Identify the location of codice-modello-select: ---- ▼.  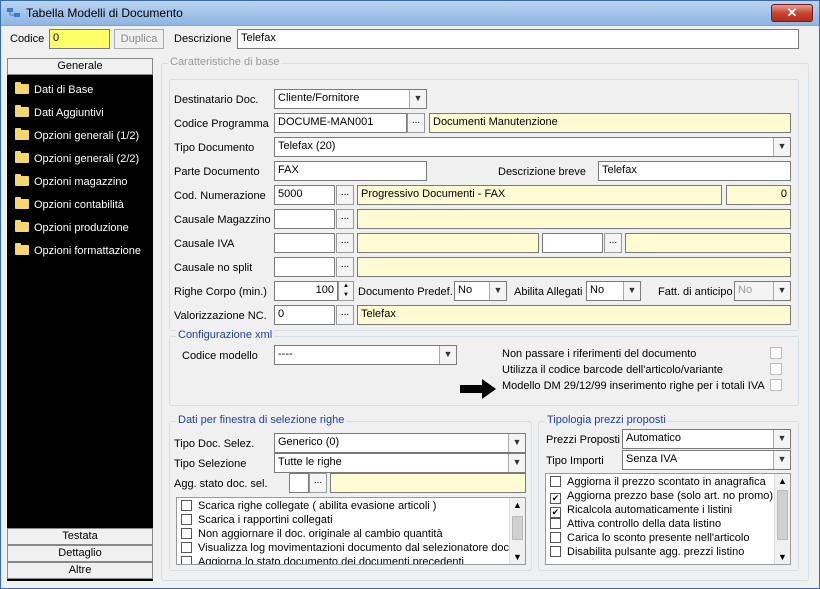
(365, 355).